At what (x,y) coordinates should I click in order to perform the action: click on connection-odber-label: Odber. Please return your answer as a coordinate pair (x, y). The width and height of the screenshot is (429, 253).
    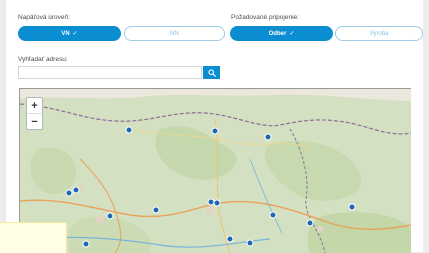
    Looking at the image, I should click on (277, 33).